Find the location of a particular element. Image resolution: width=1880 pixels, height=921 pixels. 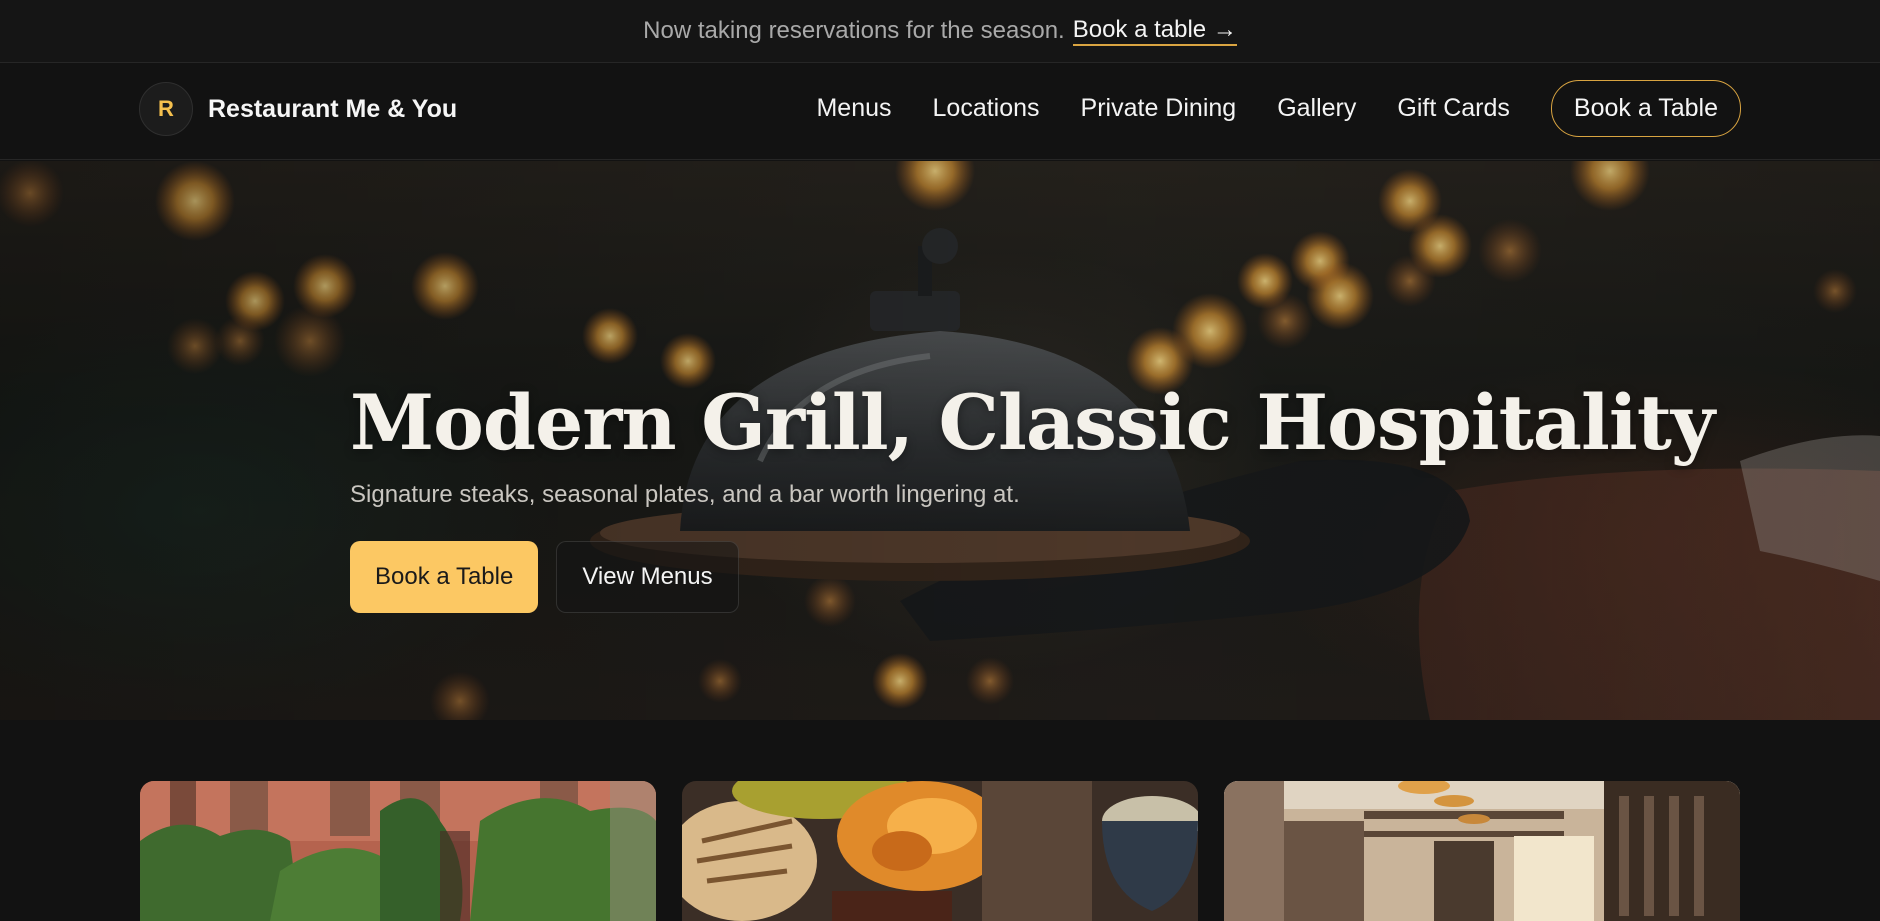

nav-item-private-dining: Private Dining is located at coordinates (1159, 108).